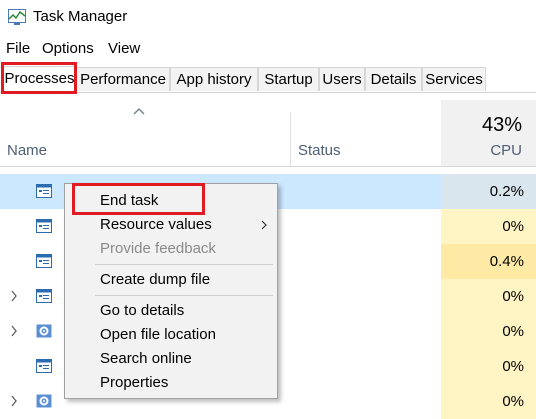 The width and height of the screenshot is (536, 419). What do you see at coordinates (454, 79) in the screenshot?
I see `tab-services: Services` at bounding box center [454, 79].